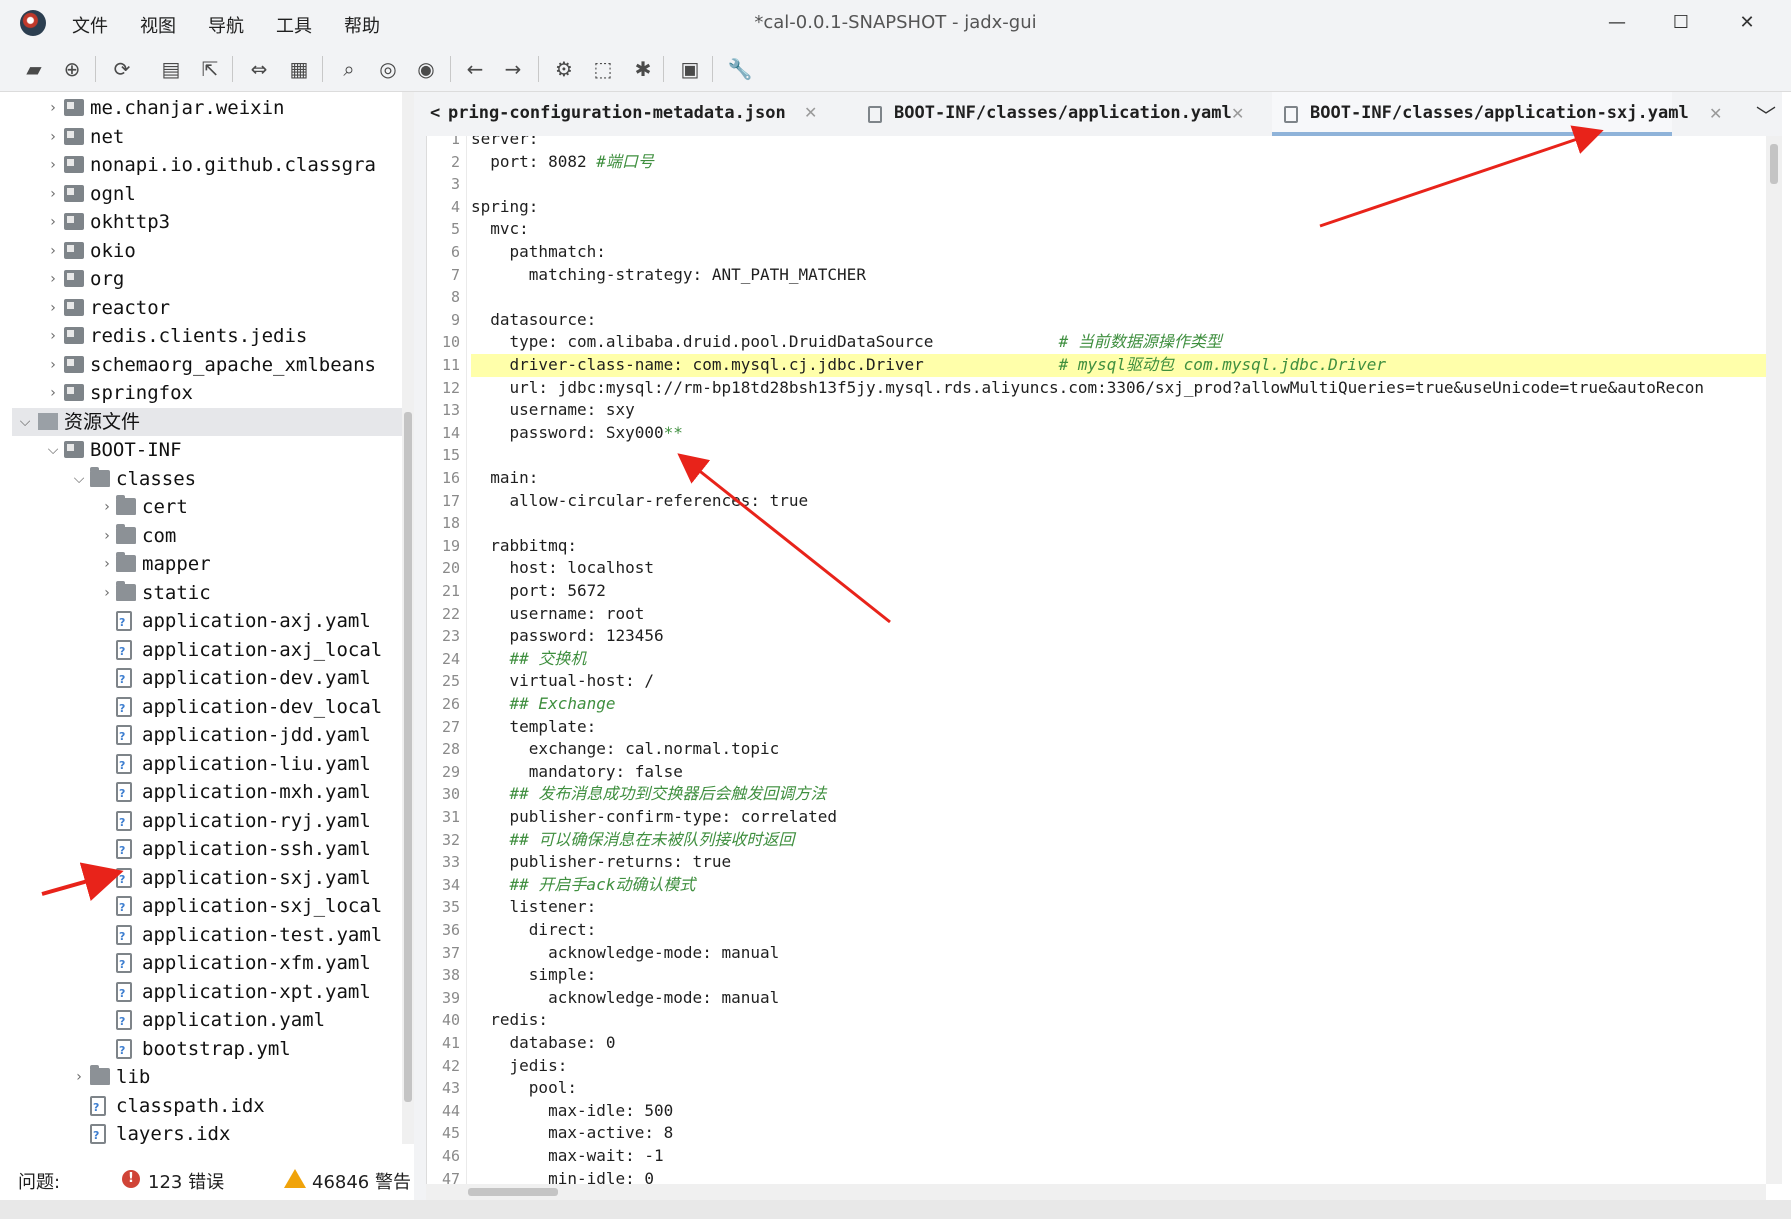 Image resolution: width=1791 pixels, height=1219 pixels. What do you see at coordinates (1118, 749) in the screenshot?
I see `code-line: exchange: cal.normal.topic` at bounding box center [1118, 749].